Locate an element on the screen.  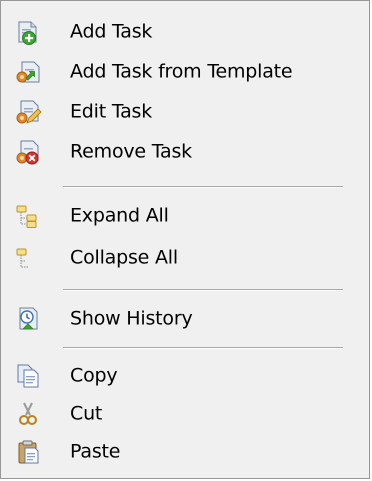
expand-all-icon is located at coordinates (28, 216).